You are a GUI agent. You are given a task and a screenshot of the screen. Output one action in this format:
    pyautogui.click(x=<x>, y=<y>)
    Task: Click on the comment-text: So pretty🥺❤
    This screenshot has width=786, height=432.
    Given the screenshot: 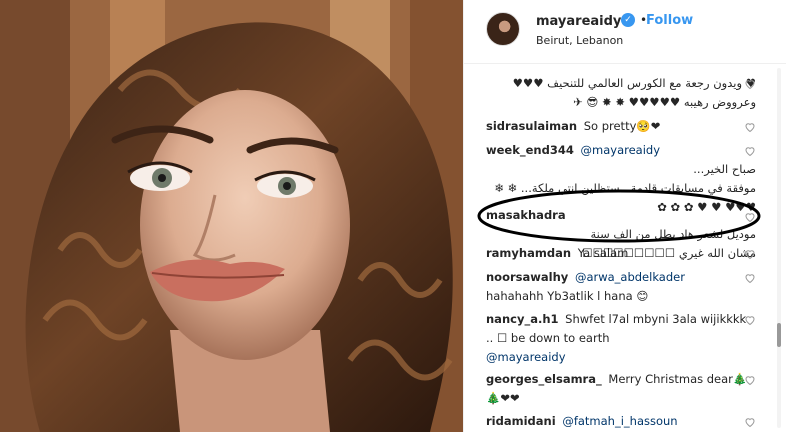 What is the action you would take?
    pyautogui.click(x=622, y=126)
    